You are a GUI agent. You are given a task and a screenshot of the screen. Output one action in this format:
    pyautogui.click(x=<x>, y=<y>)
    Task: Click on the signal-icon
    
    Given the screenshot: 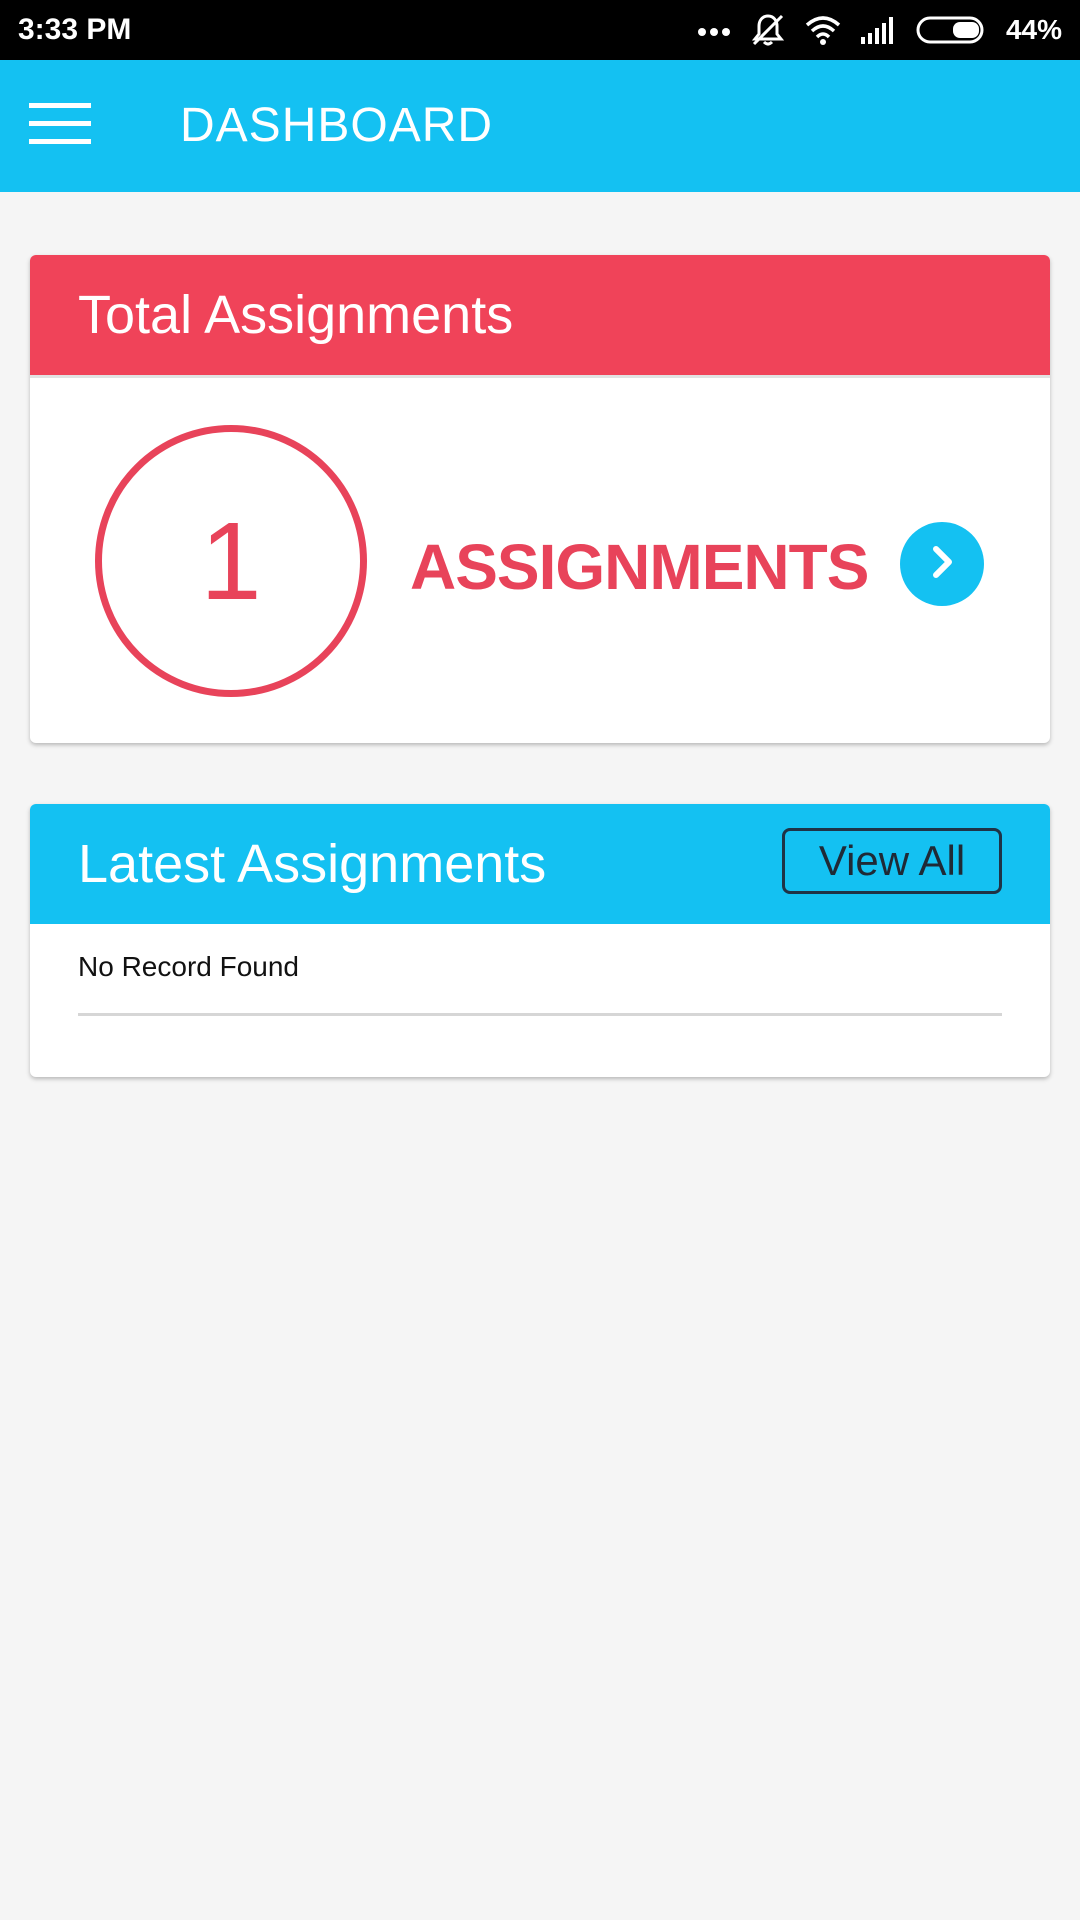 What is the action you would take?
    pyautogui.click(x=879, y=30)
    